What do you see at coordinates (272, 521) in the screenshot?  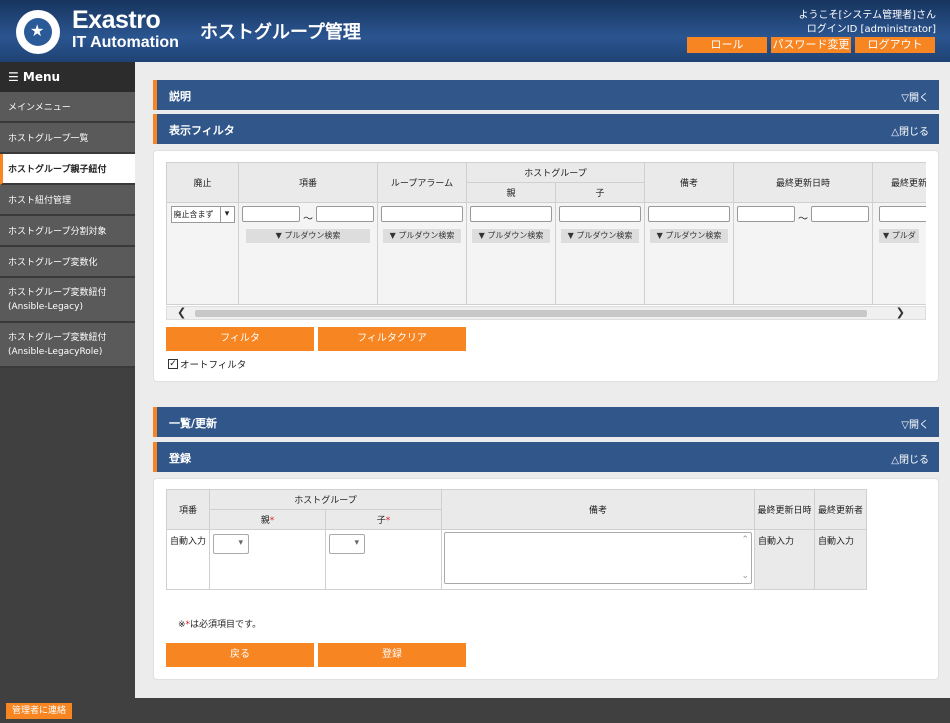 I see `required-mark: *` at bounding box center [272, 521].